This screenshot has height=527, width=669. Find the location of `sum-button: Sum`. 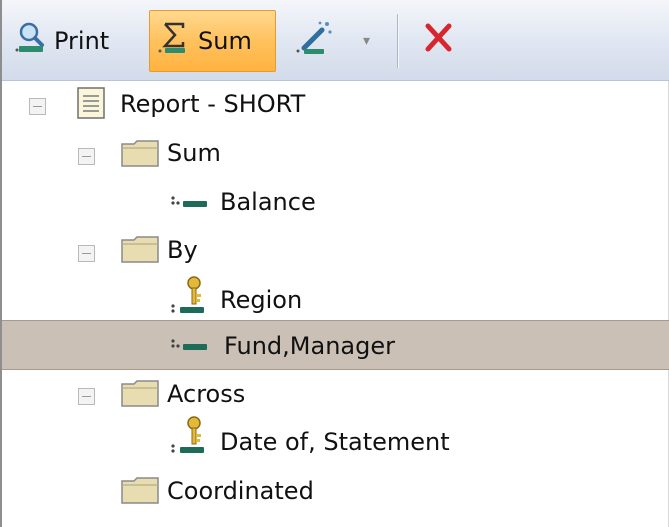

sum-button: Sum is located at coordinates (212, 41).